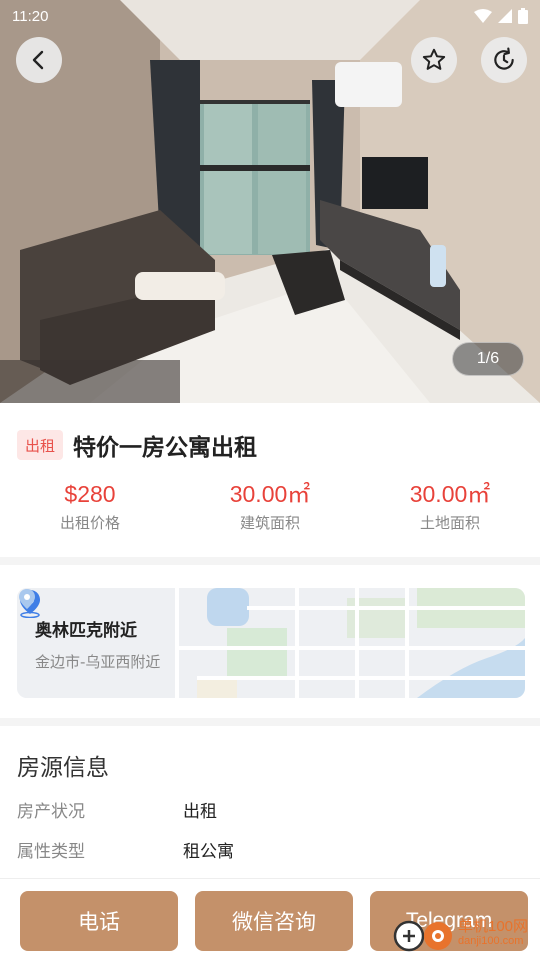  I want to click on stat-land-area-label: 土地面积, so click(449, 523).